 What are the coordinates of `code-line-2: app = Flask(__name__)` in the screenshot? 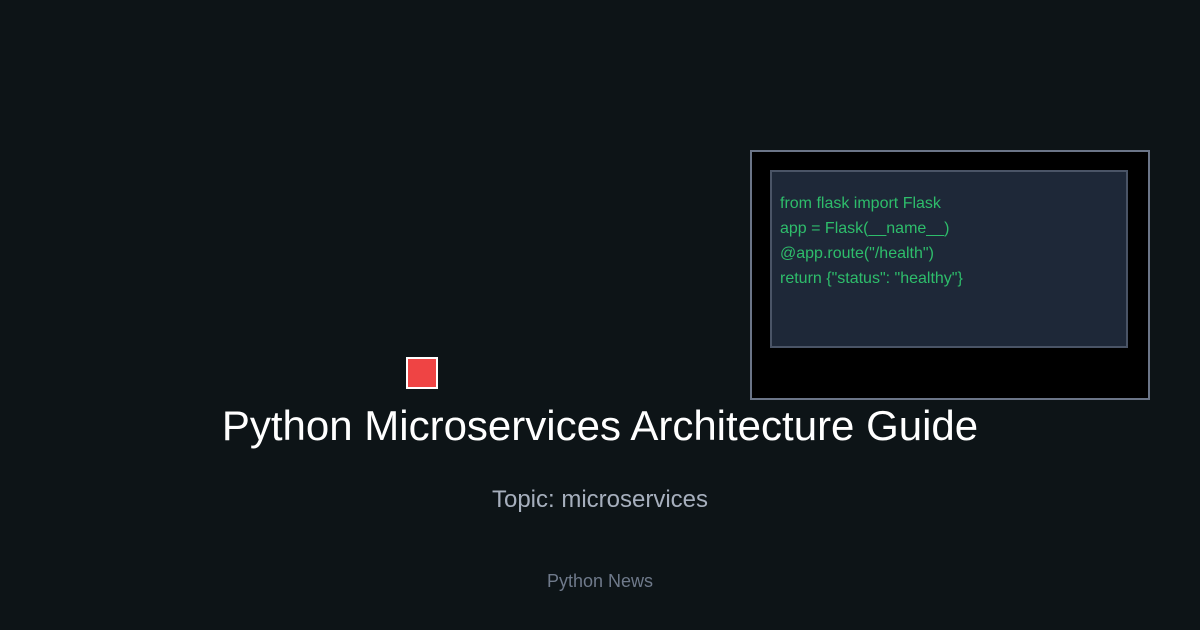 It's located at (865, 228).